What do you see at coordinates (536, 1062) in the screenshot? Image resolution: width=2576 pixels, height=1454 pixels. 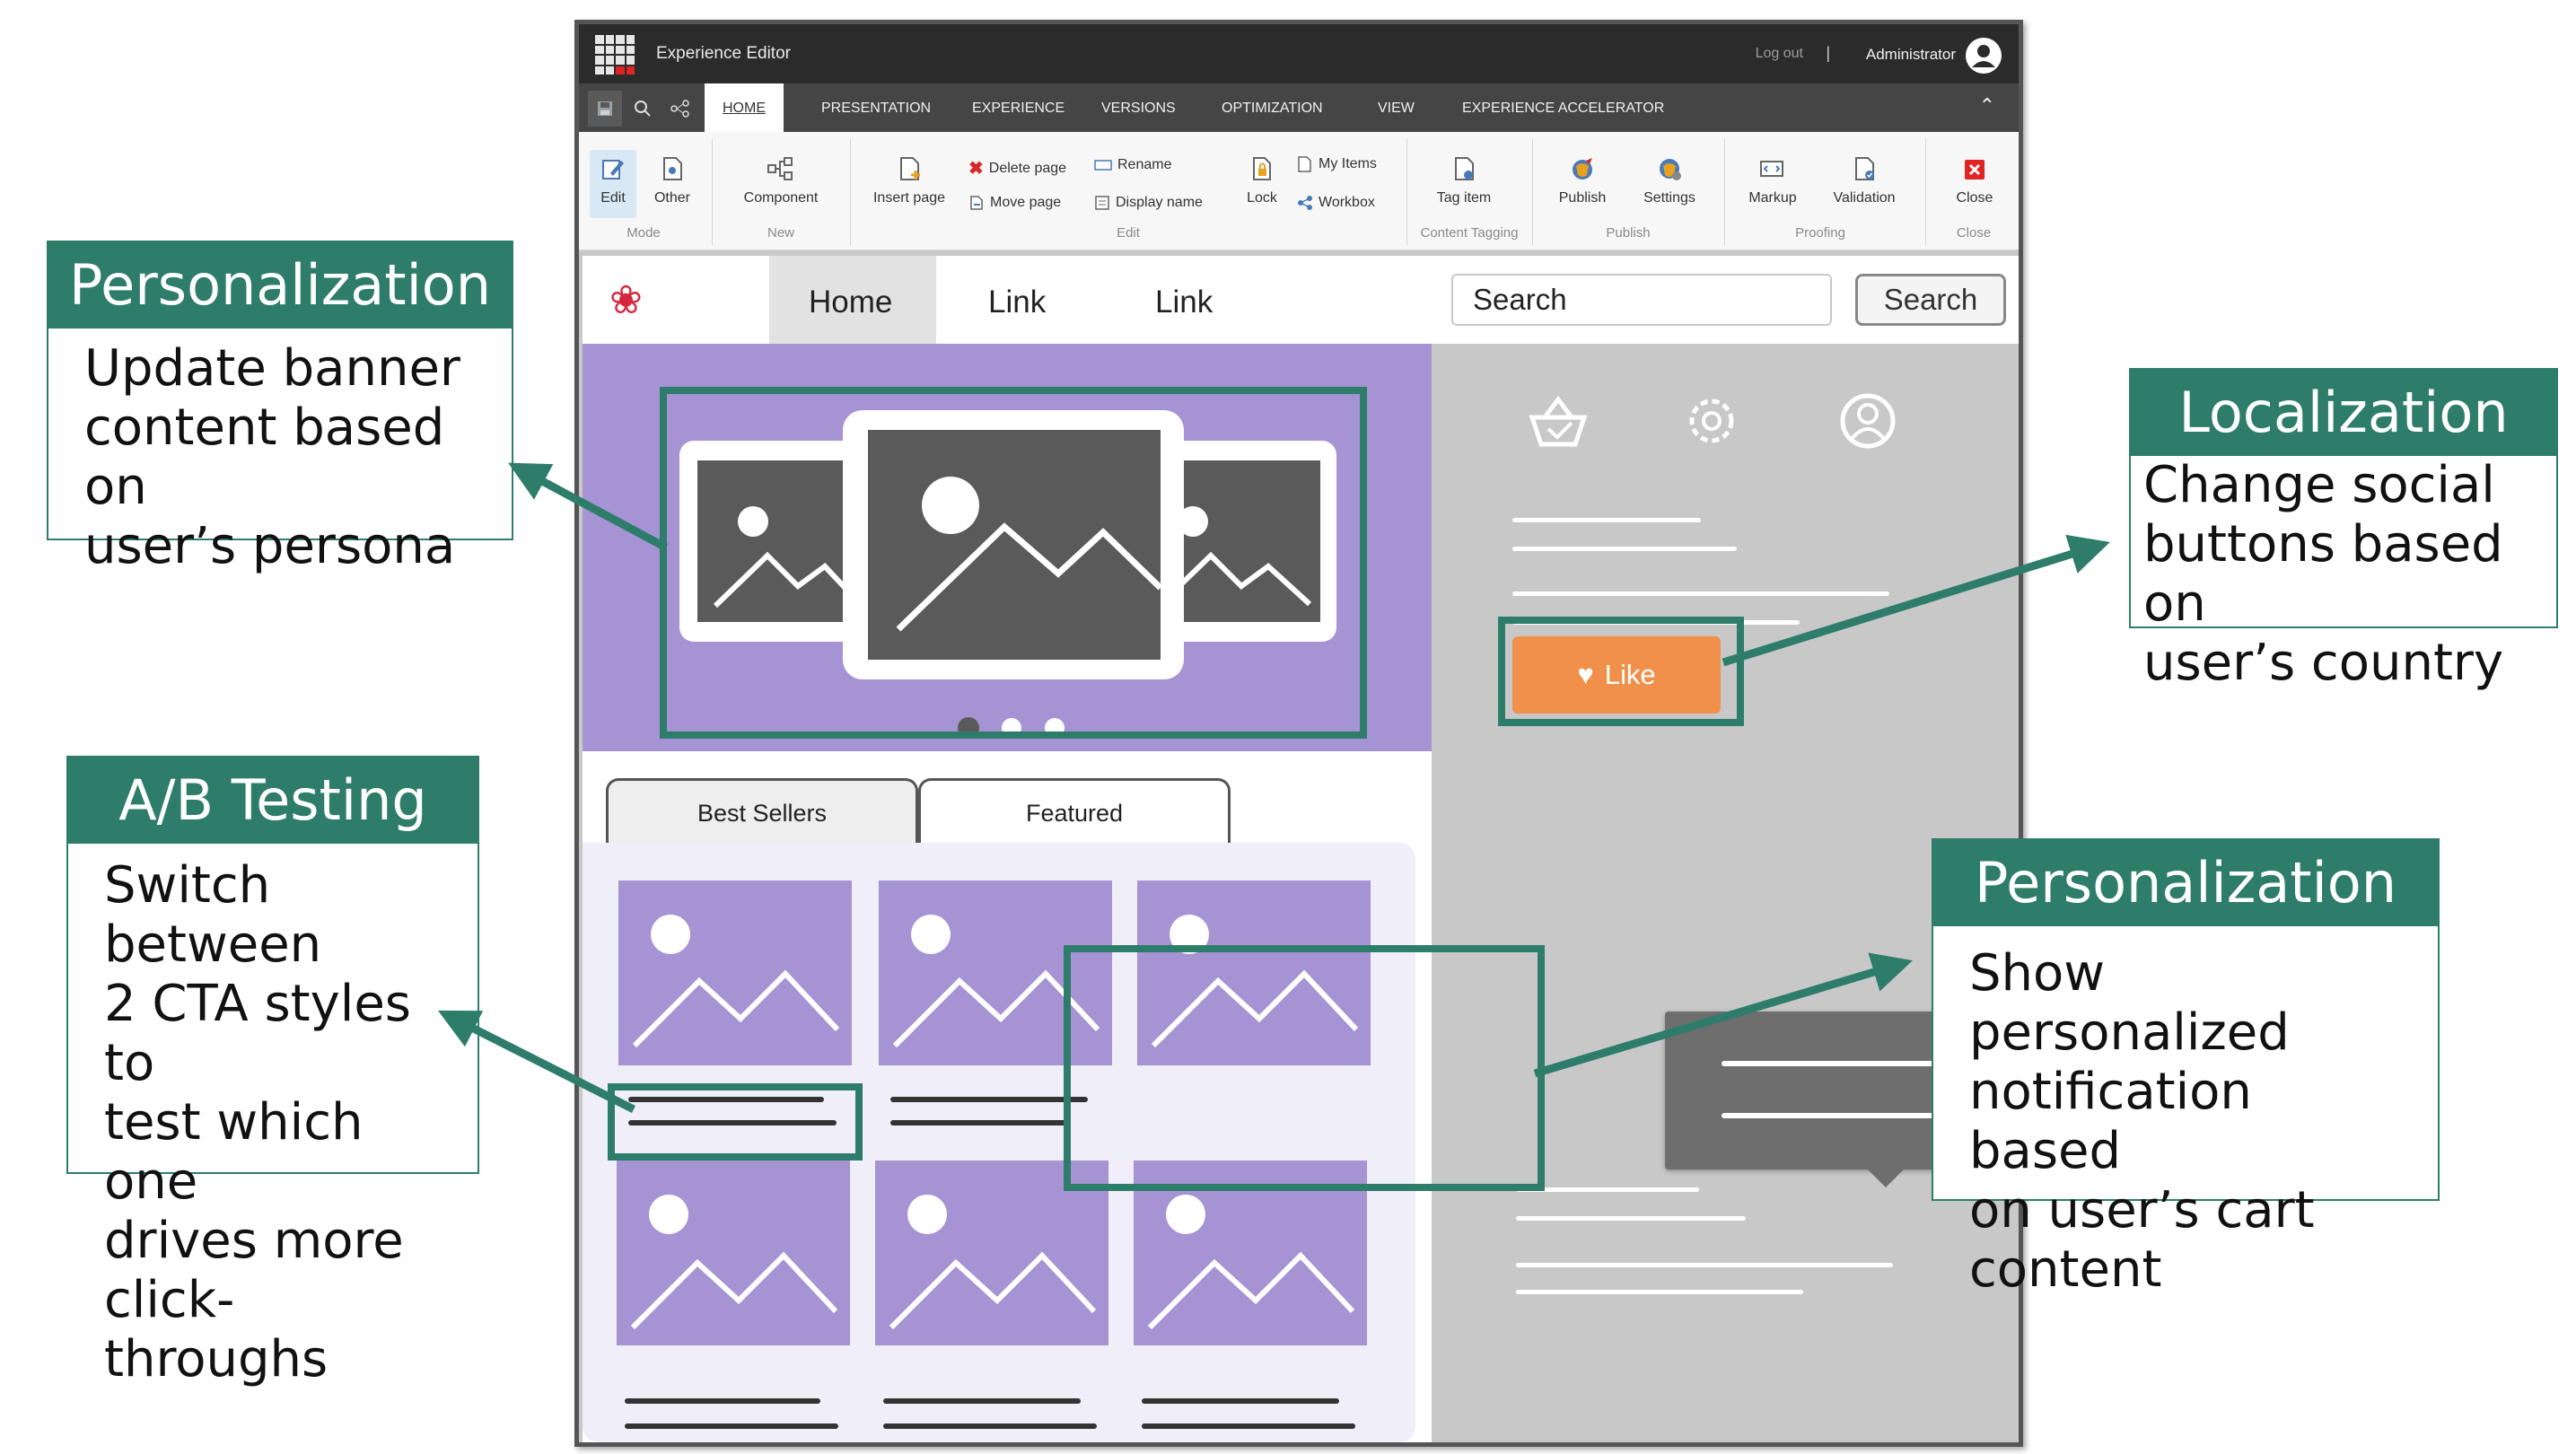 I see `arrow-ab-testing` at bounding box center [536, 1062].